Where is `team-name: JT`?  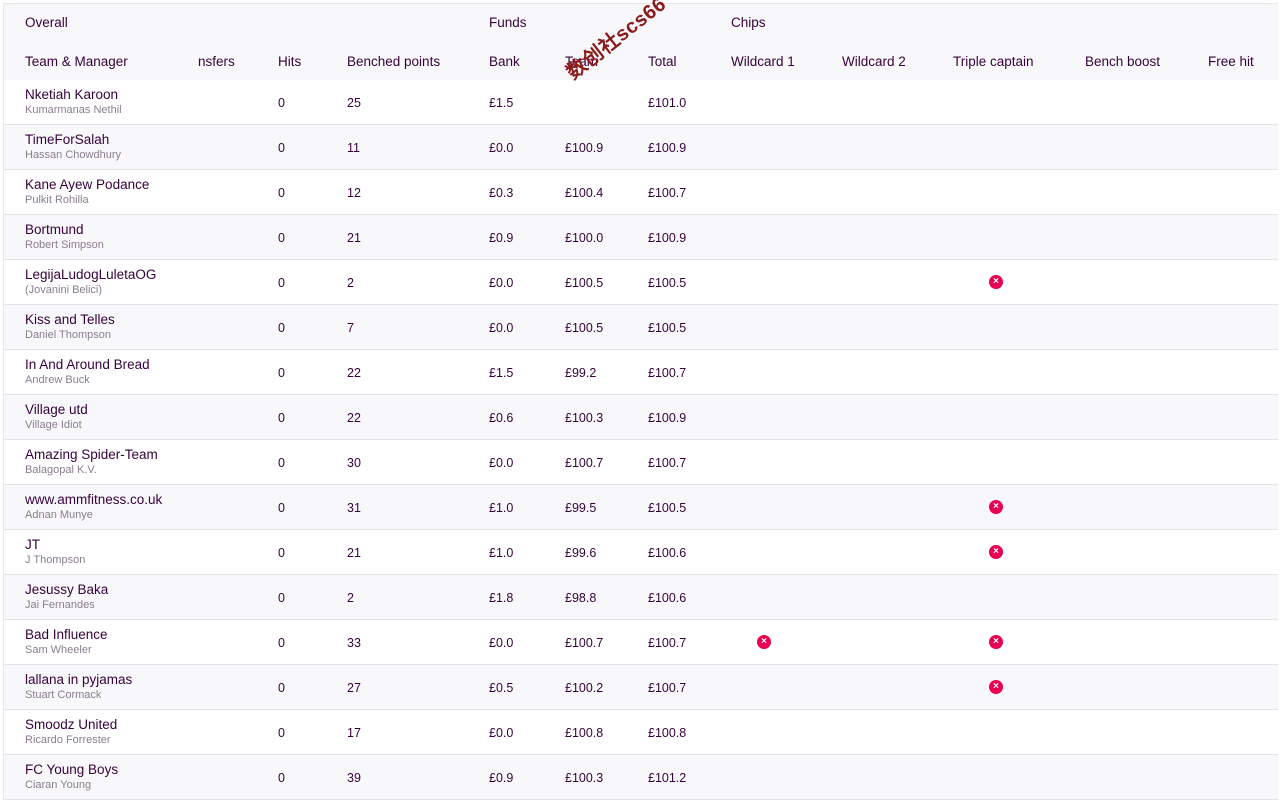
team-name: JT is located at coordinates (32, 544).